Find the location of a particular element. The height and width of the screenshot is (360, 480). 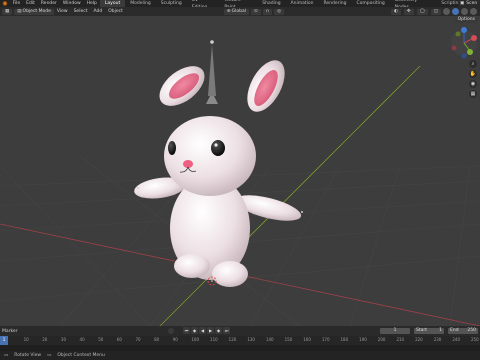

ruler-tick-label: 100 is located at coordinates (195, 339).